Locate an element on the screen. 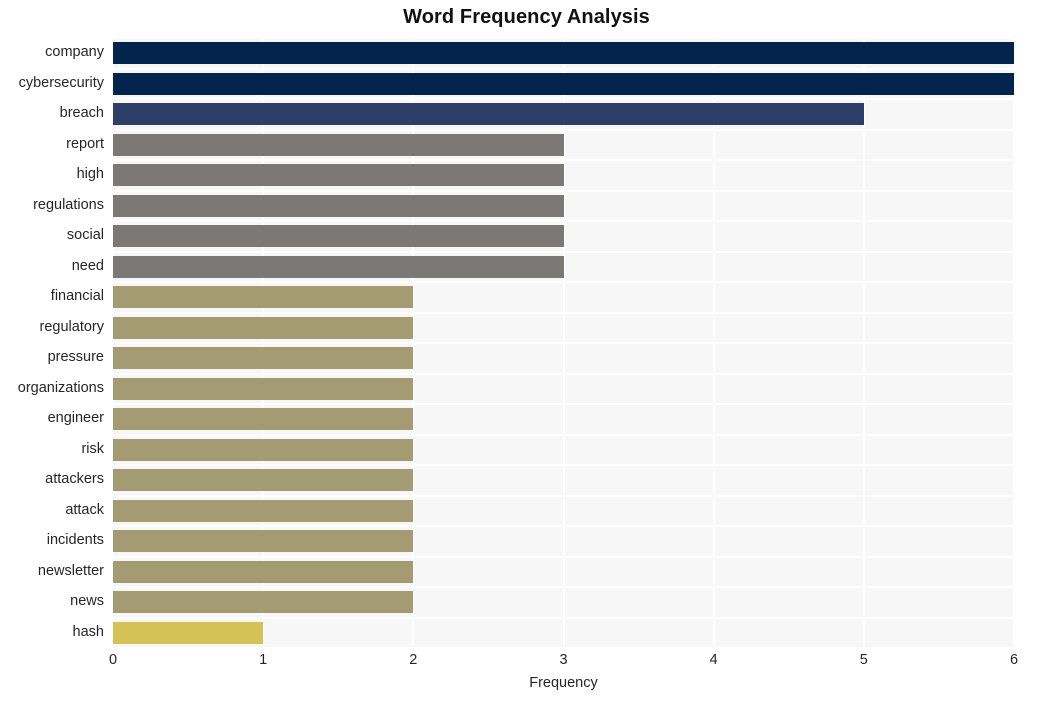  x-tick-label-3: 3 is located at coordinates (563, 660).